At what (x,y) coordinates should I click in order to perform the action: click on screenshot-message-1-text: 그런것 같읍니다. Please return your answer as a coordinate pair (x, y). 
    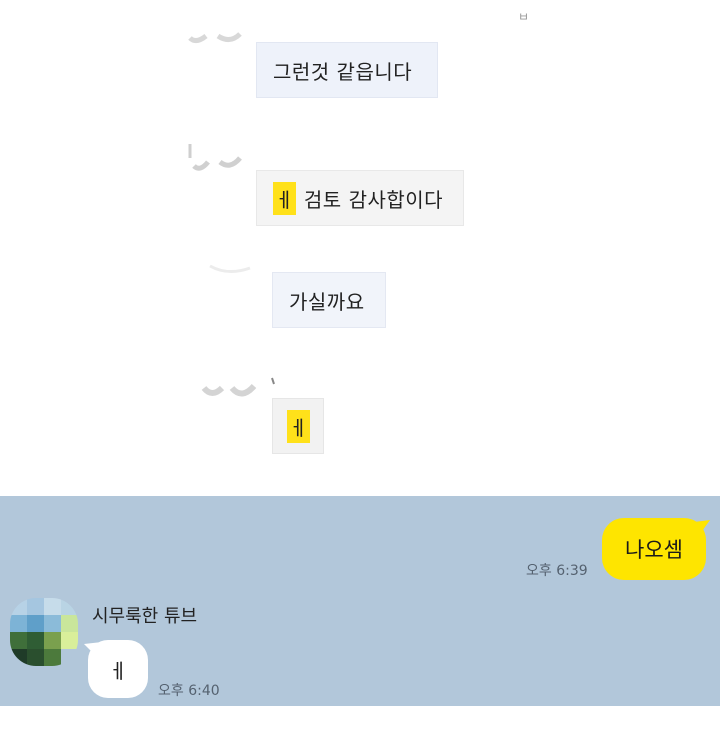
    Looking at the image, I should click on (343, 71).